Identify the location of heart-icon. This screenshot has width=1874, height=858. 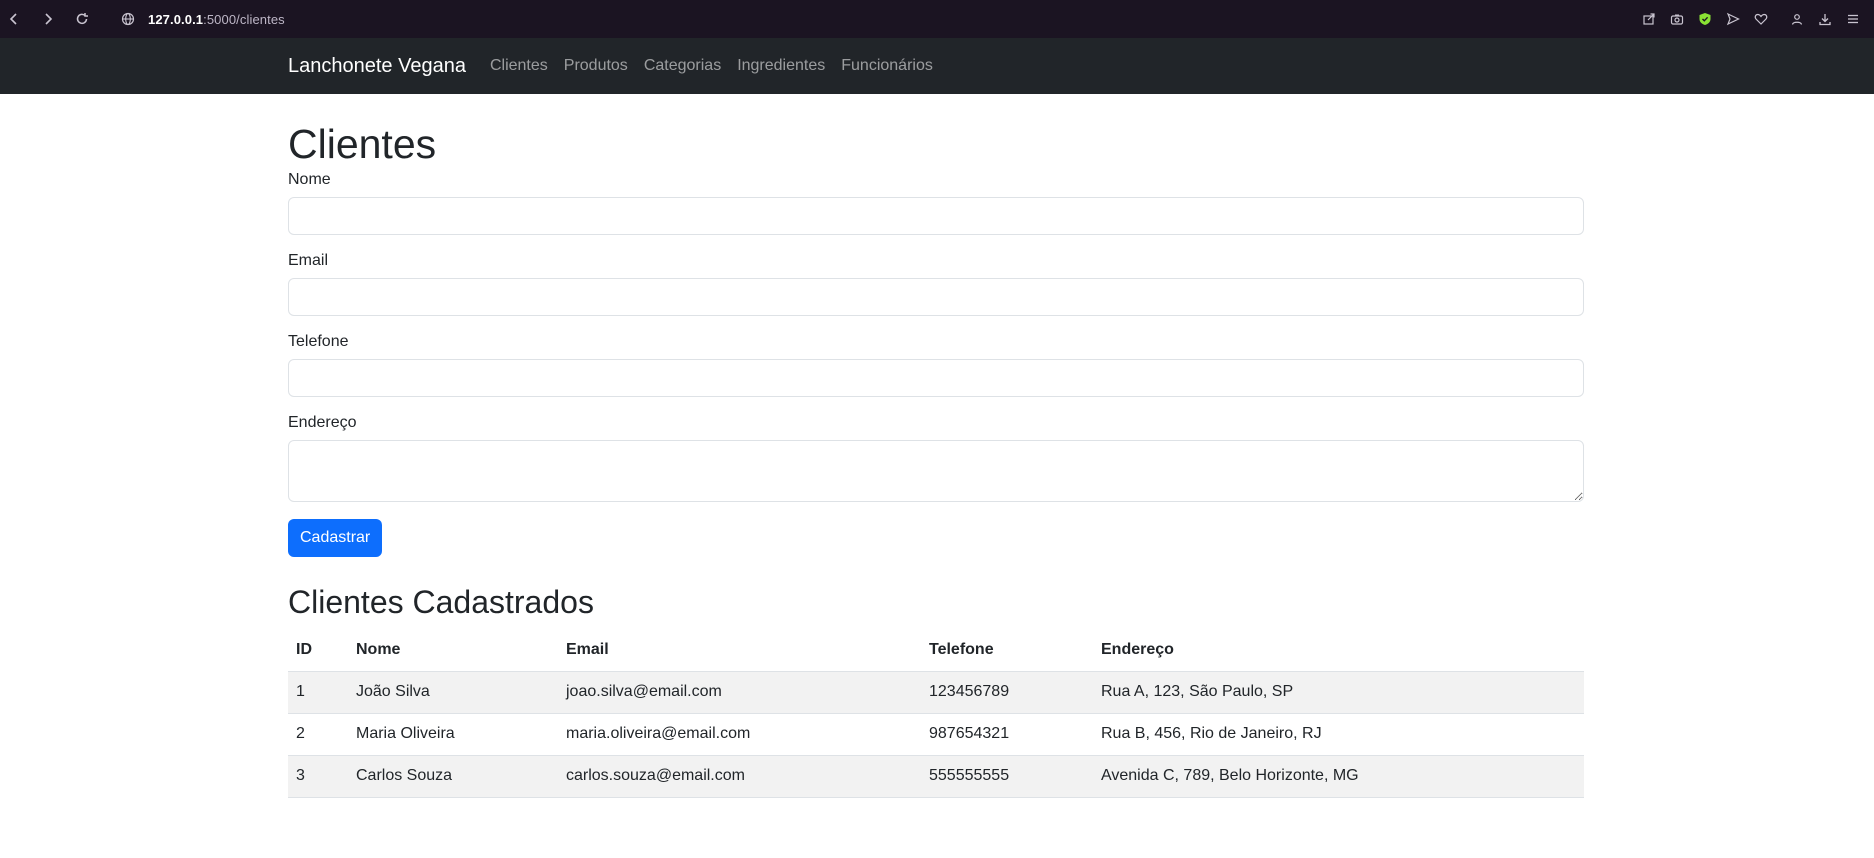
(1761, 19).